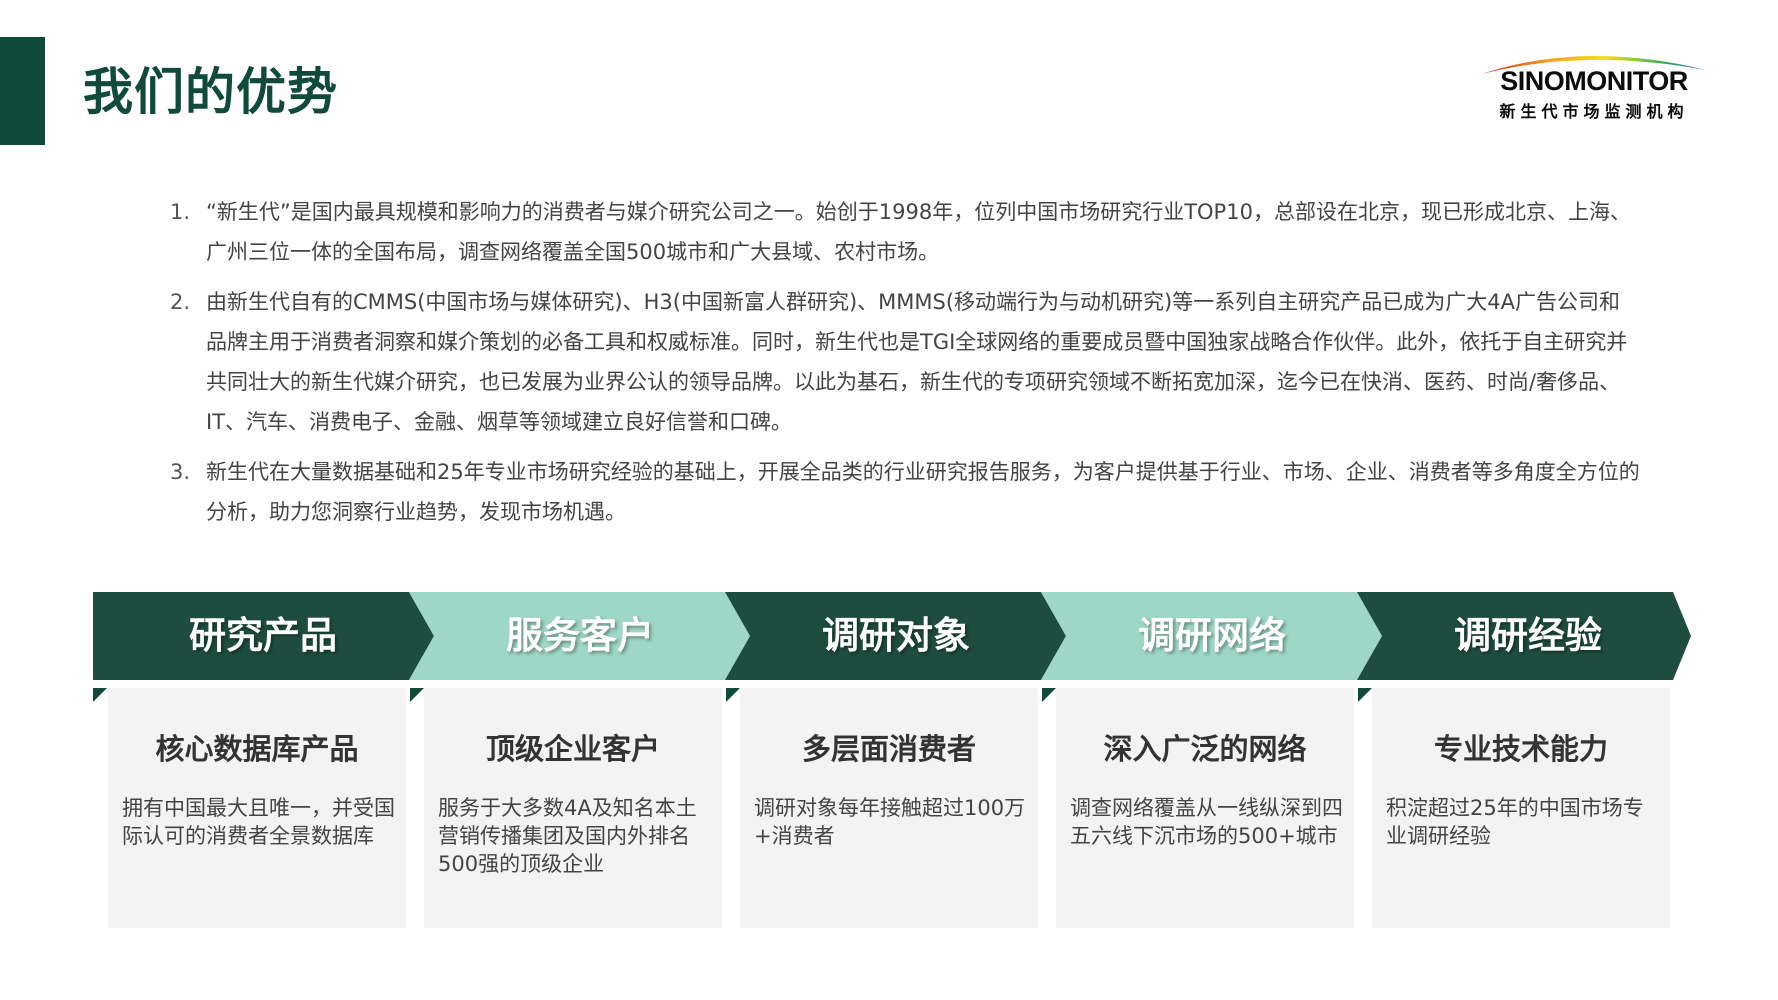 The width and height of the screenshot is (1778, 1000). I want to click on card-title: 深入广泛的网络, so click(1205, 749).